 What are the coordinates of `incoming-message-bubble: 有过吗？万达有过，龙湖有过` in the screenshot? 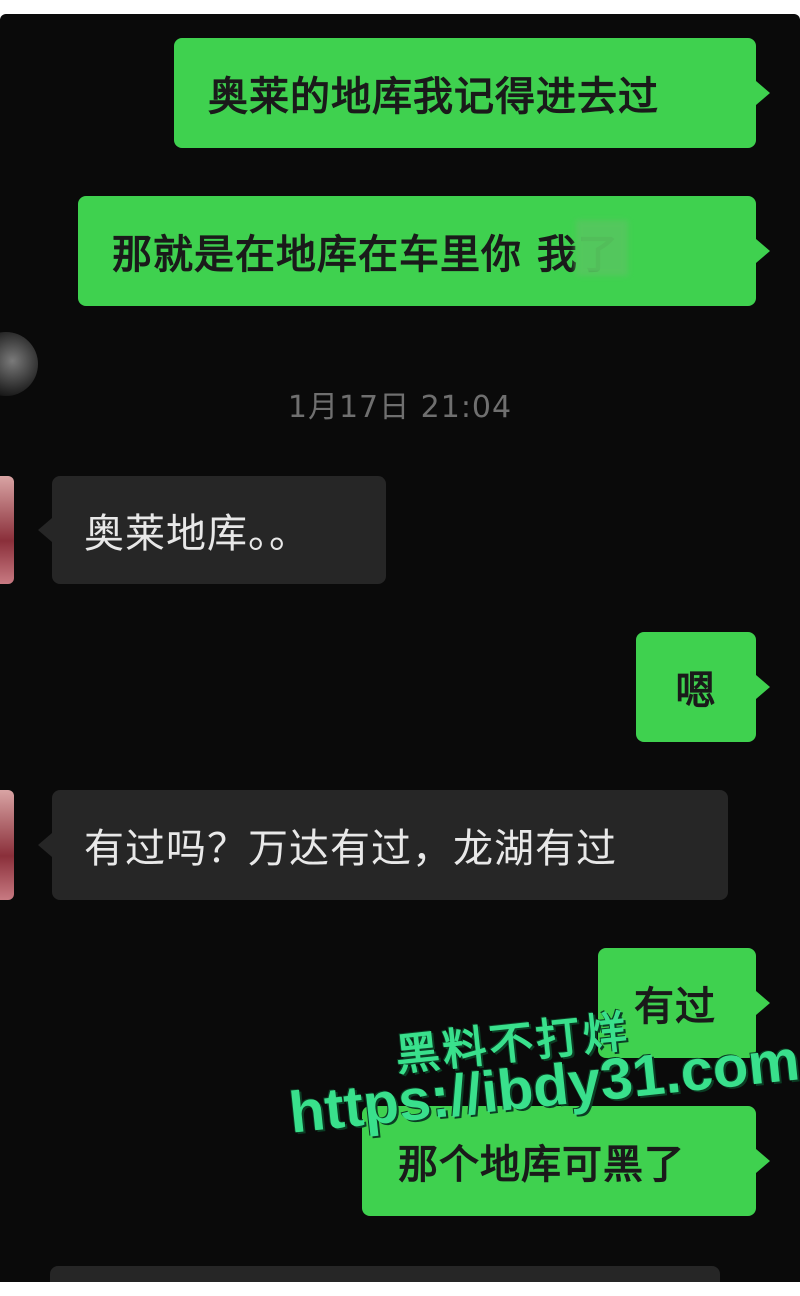 It's located at (383, 845).